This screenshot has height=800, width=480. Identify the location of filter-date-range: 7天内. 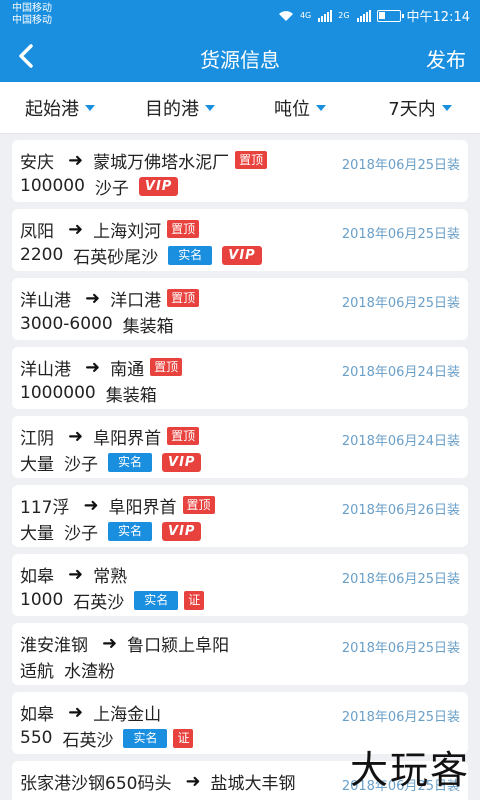
(420, 108).